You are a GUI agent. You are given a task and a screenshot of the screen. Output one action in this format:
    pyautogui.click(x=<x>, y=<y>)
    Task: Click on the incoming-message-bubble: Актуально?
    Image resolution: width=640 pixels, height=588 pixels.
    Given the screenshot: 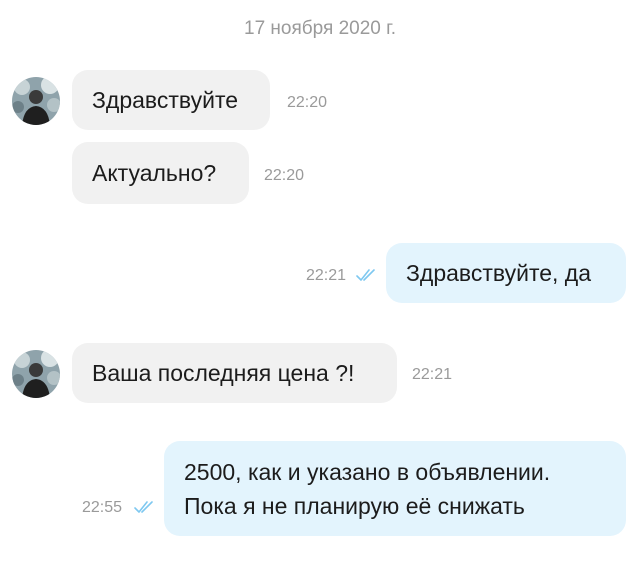 What is the action you would take?
    pyautogui.click(x=160, y=173)
    